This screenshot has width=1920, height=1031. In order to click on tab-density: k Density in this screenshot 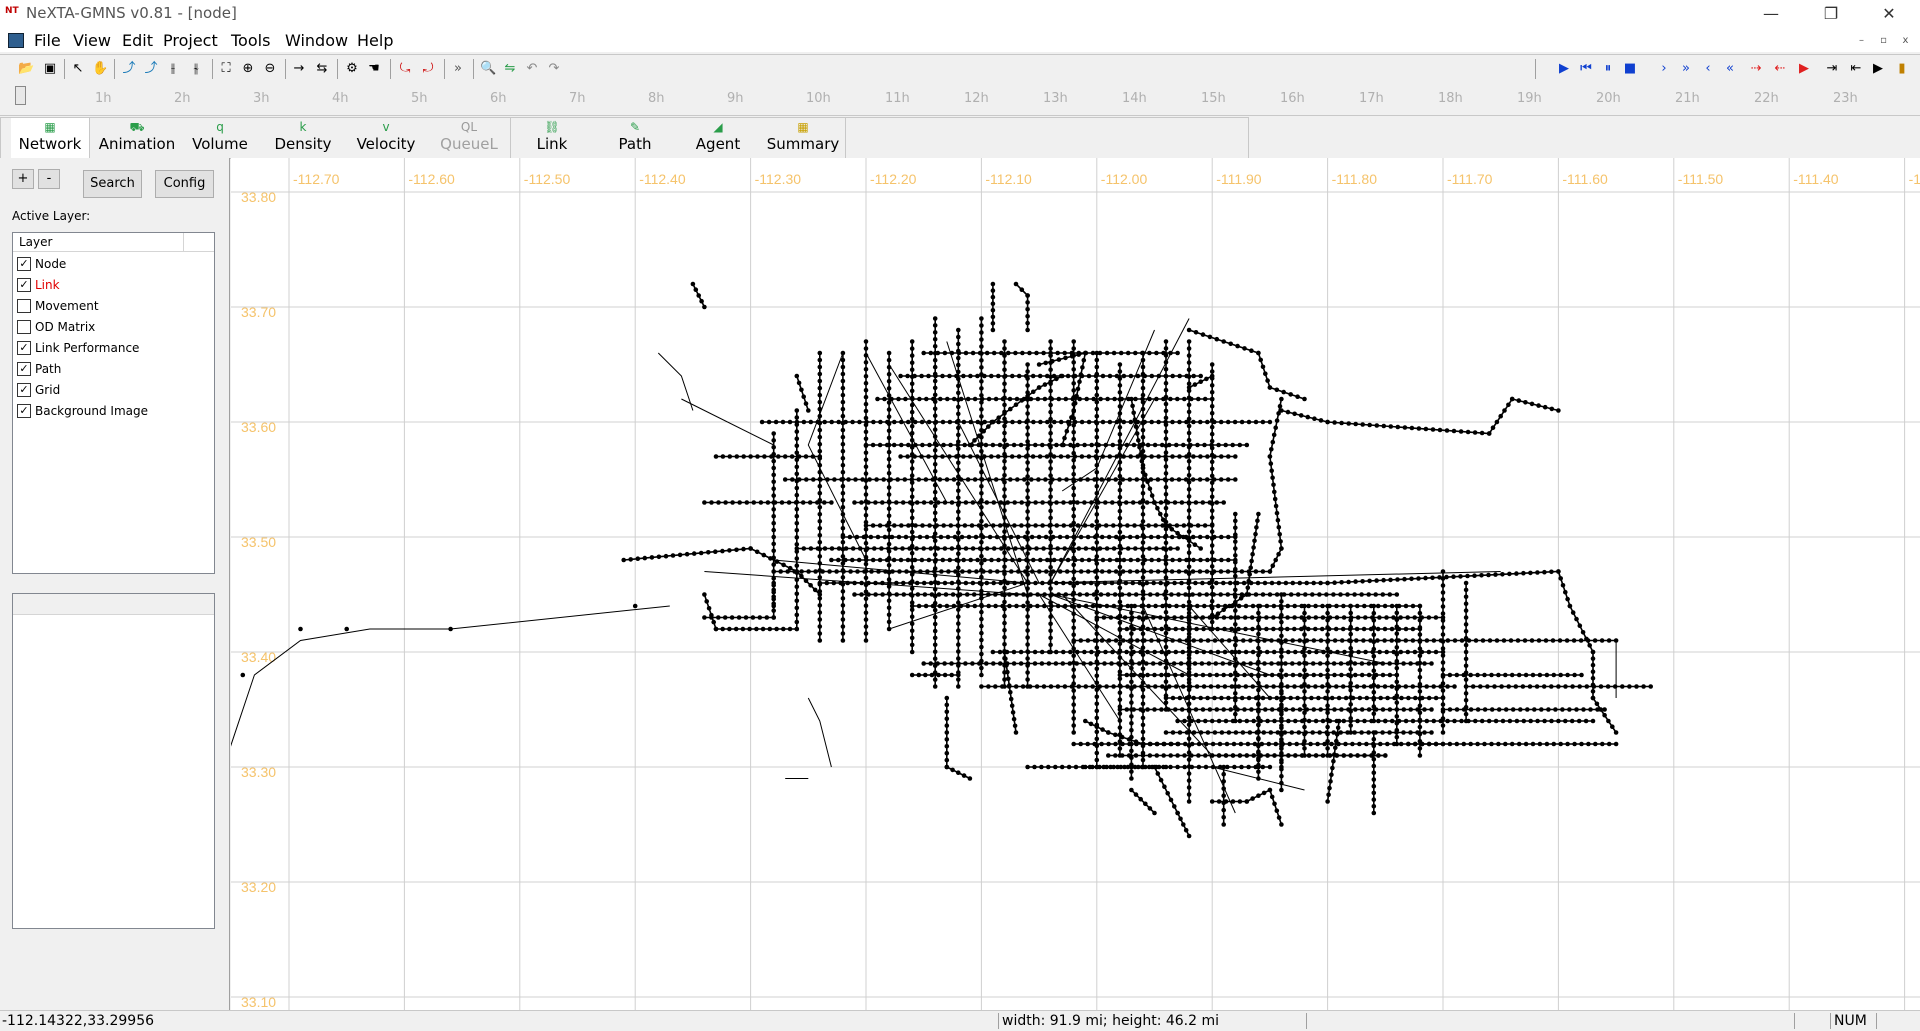, I will do `click(303, 138)`.